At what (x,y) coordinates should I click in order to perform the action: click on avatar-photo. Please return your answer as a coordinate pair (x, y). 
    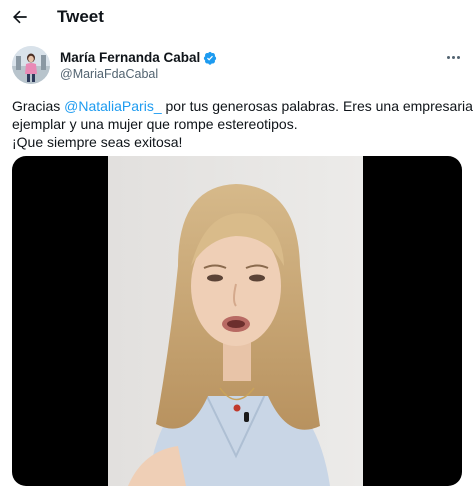
    Looking at the image, I should click on (31, 65).